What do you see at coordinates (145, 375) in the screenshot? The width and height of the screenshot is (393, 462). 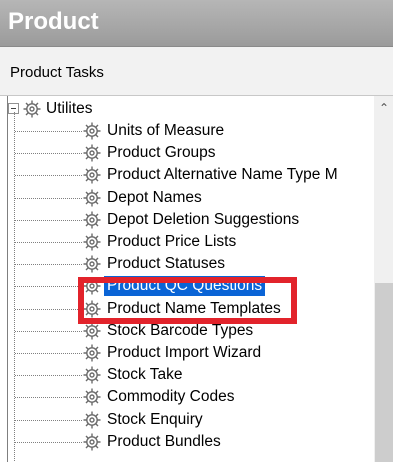 I see `tree-item-label: Stock Take` at bounding box center [145, 375].